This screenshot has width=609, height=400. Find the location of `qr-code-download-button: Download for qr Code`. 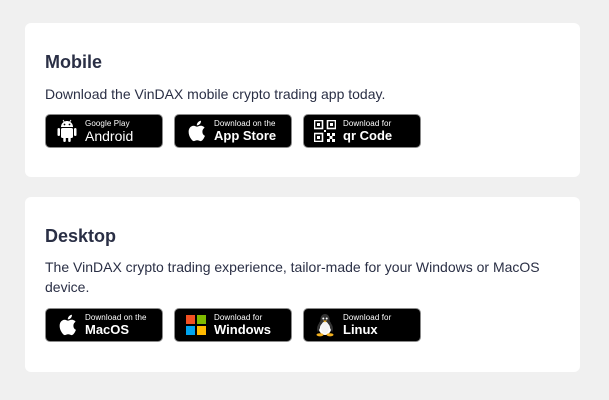

qr-code-download-button: Download for qr Code is located at coordinates (362, 131).